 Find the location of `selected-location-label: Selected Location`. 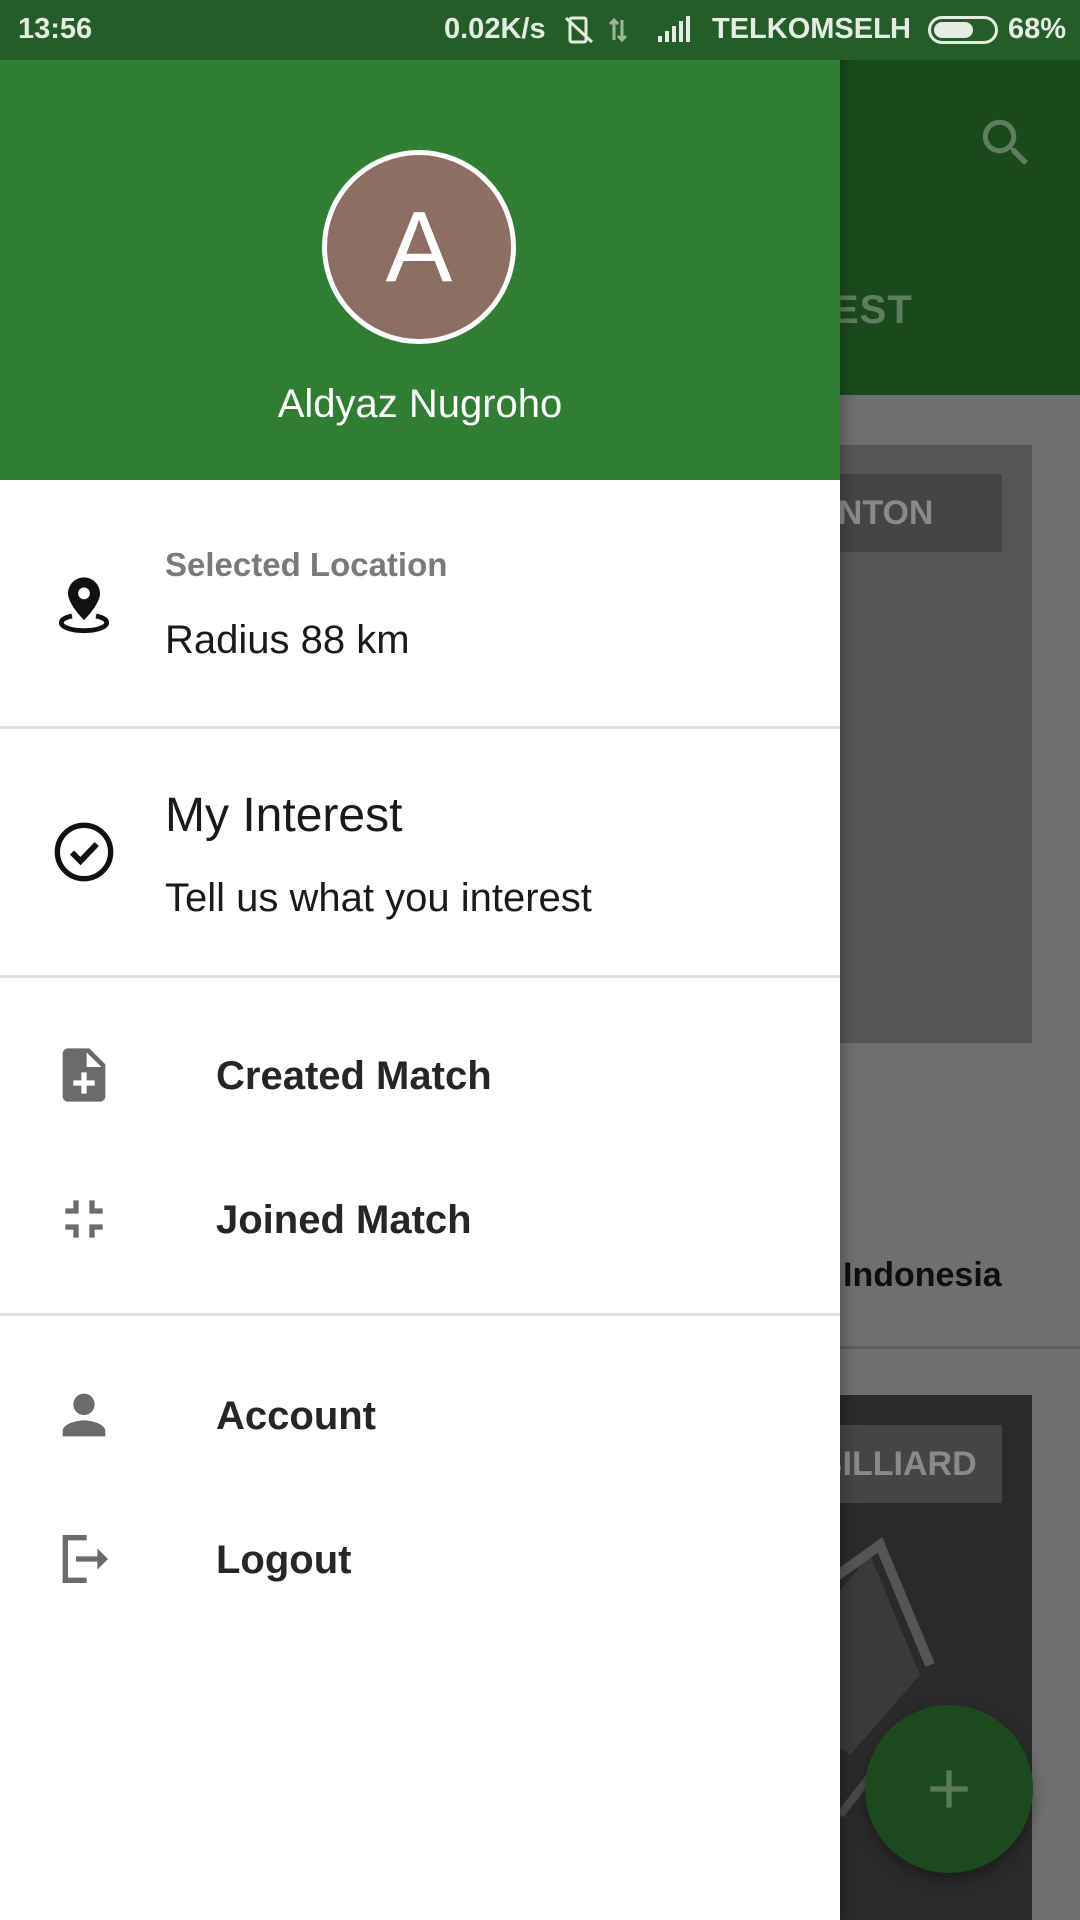

selected-location-label: Selected Location is located at coordinates (306, 564).